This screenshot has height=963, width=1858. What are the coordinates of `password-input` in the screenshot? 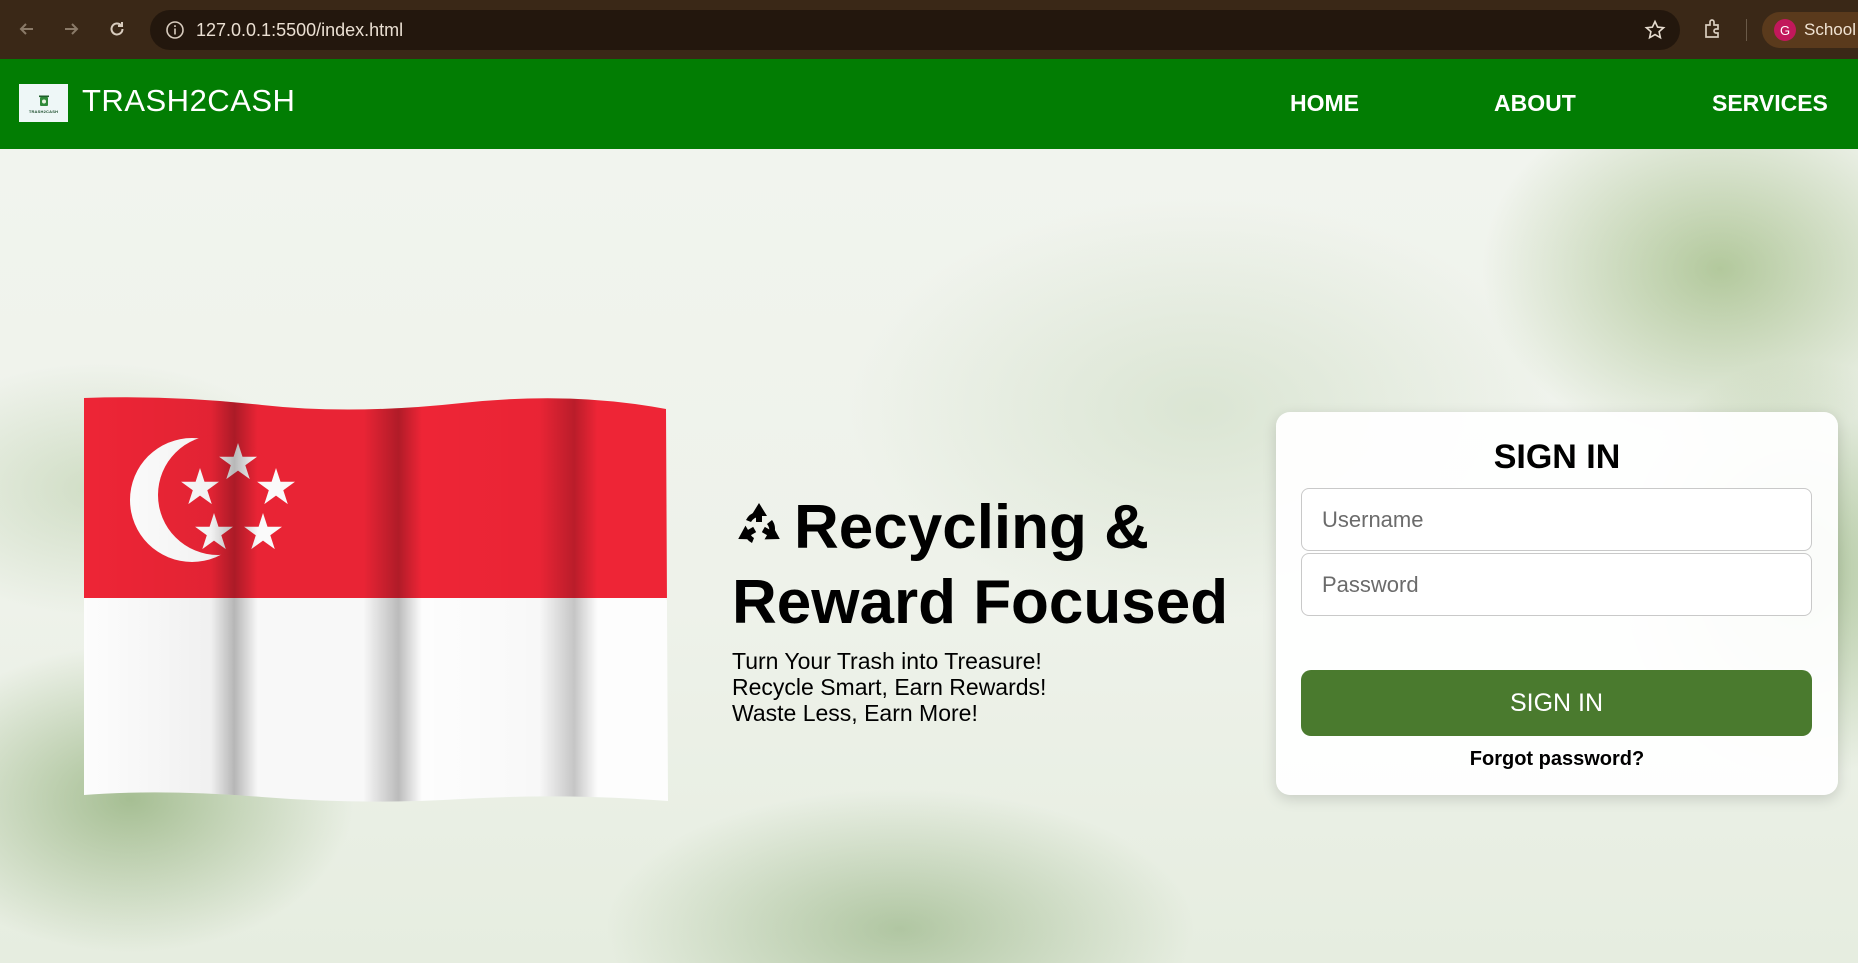 It's located at (1556, 584).